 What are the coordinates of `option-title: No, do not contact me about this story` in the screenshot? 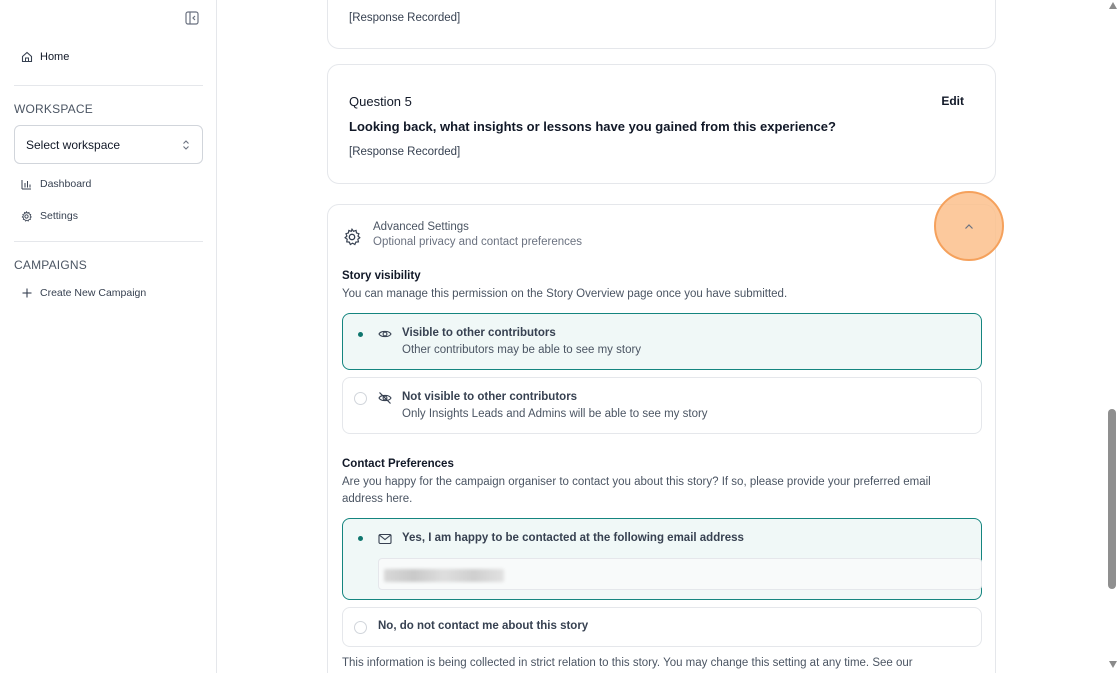 It's located at (483, 626).